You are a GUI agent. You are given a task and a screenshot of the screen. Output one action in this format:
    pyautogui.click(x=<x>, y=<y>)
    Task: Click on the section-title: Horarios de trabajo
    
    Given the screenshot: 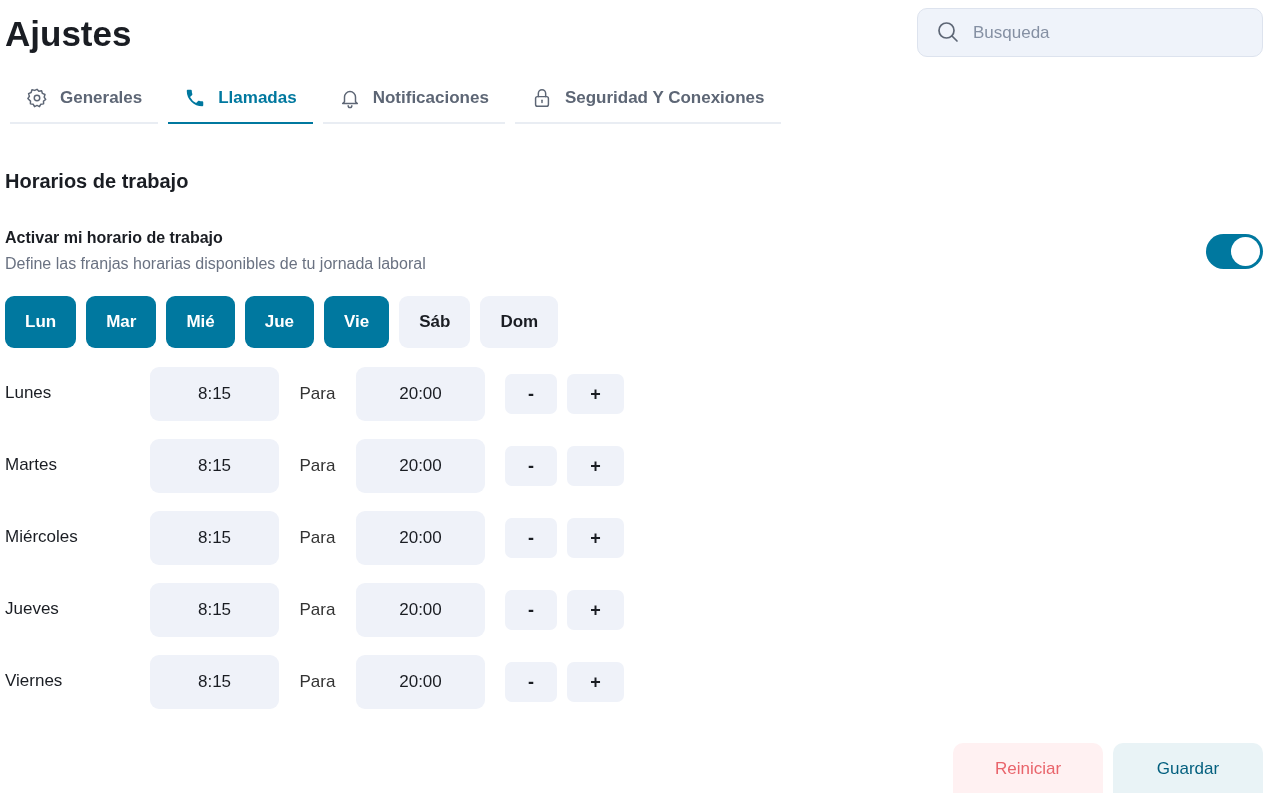 What is the action you would take?
    pyautogui.click(x=97, y=181)
    